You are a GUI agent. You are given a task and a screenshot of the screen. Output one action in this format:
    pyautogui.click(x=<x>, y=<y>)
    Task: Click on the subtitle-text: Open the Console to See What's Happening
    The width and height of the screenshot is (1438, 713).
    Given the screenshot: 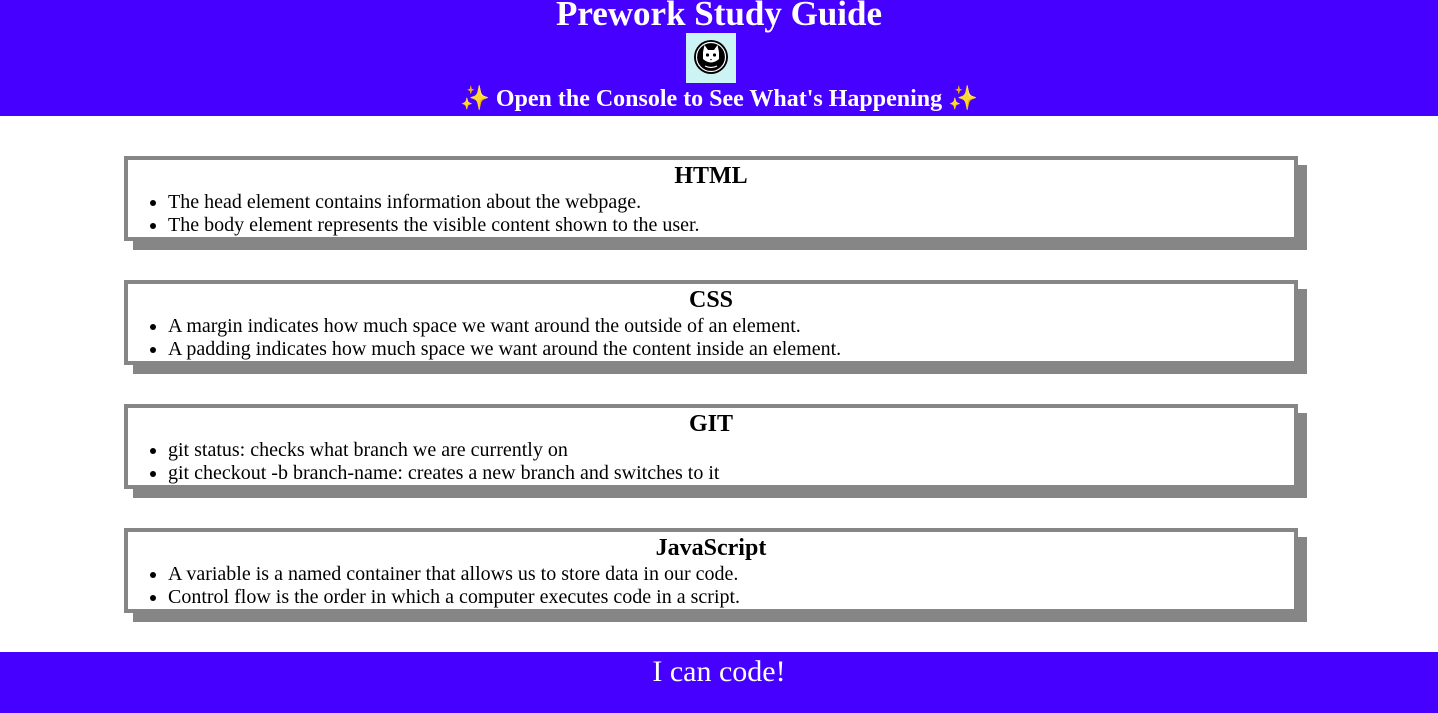 What is the action you would take?
    pyautogui.click(x=719, y=99)
    